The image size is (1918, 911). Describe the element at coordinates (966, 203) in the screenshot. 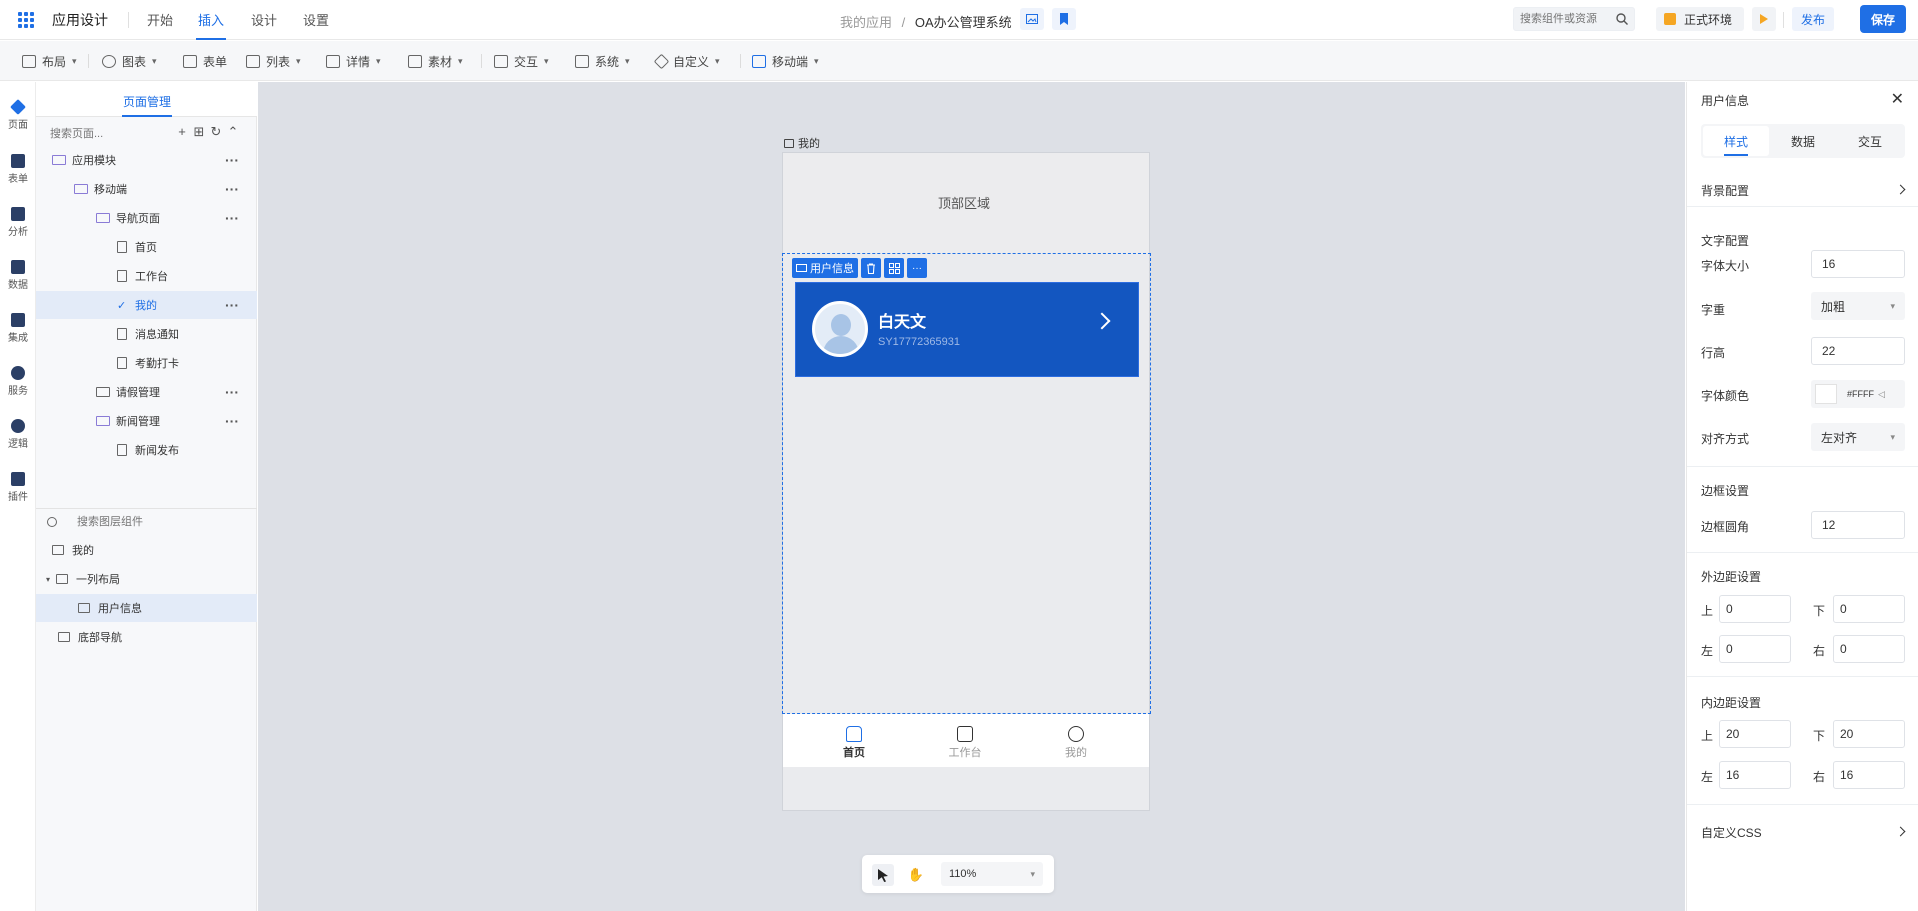

I see `top-area: 顶部区域` at that location.